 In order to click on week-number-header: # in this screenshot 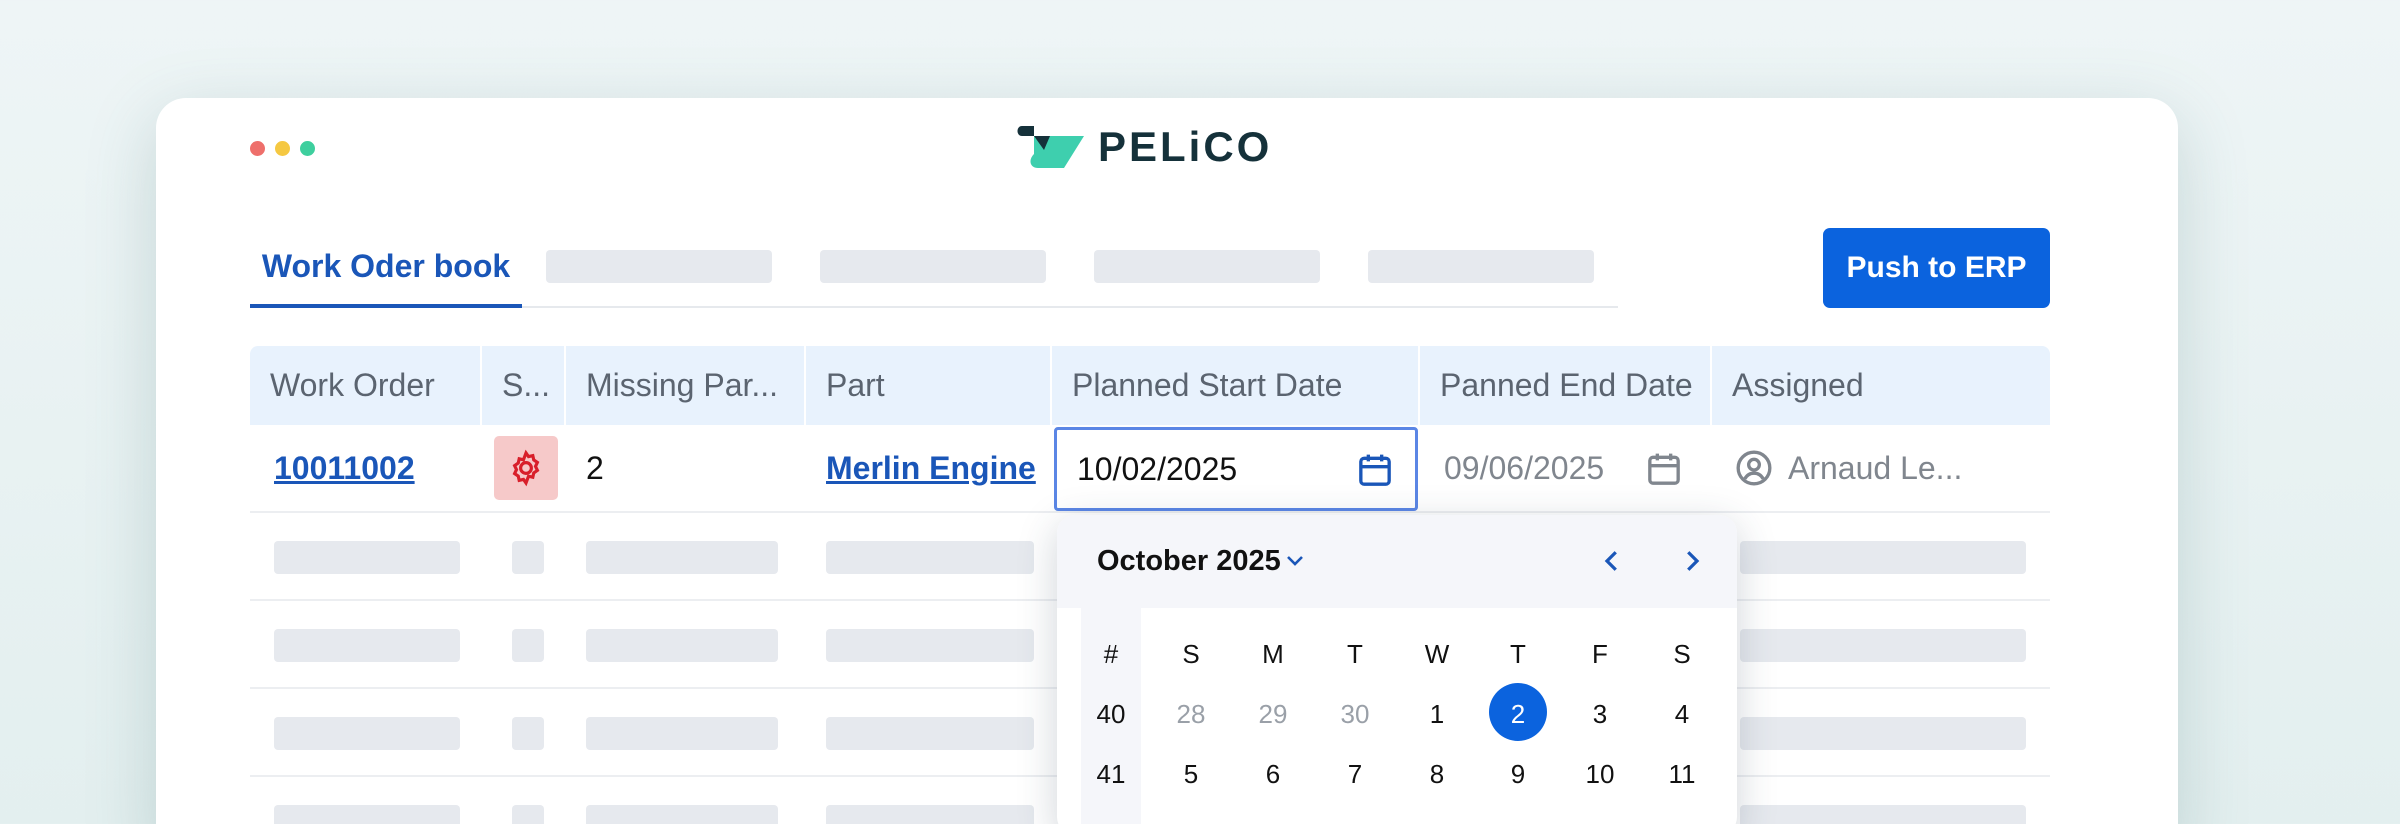, I will do `click(1111, 654)`.